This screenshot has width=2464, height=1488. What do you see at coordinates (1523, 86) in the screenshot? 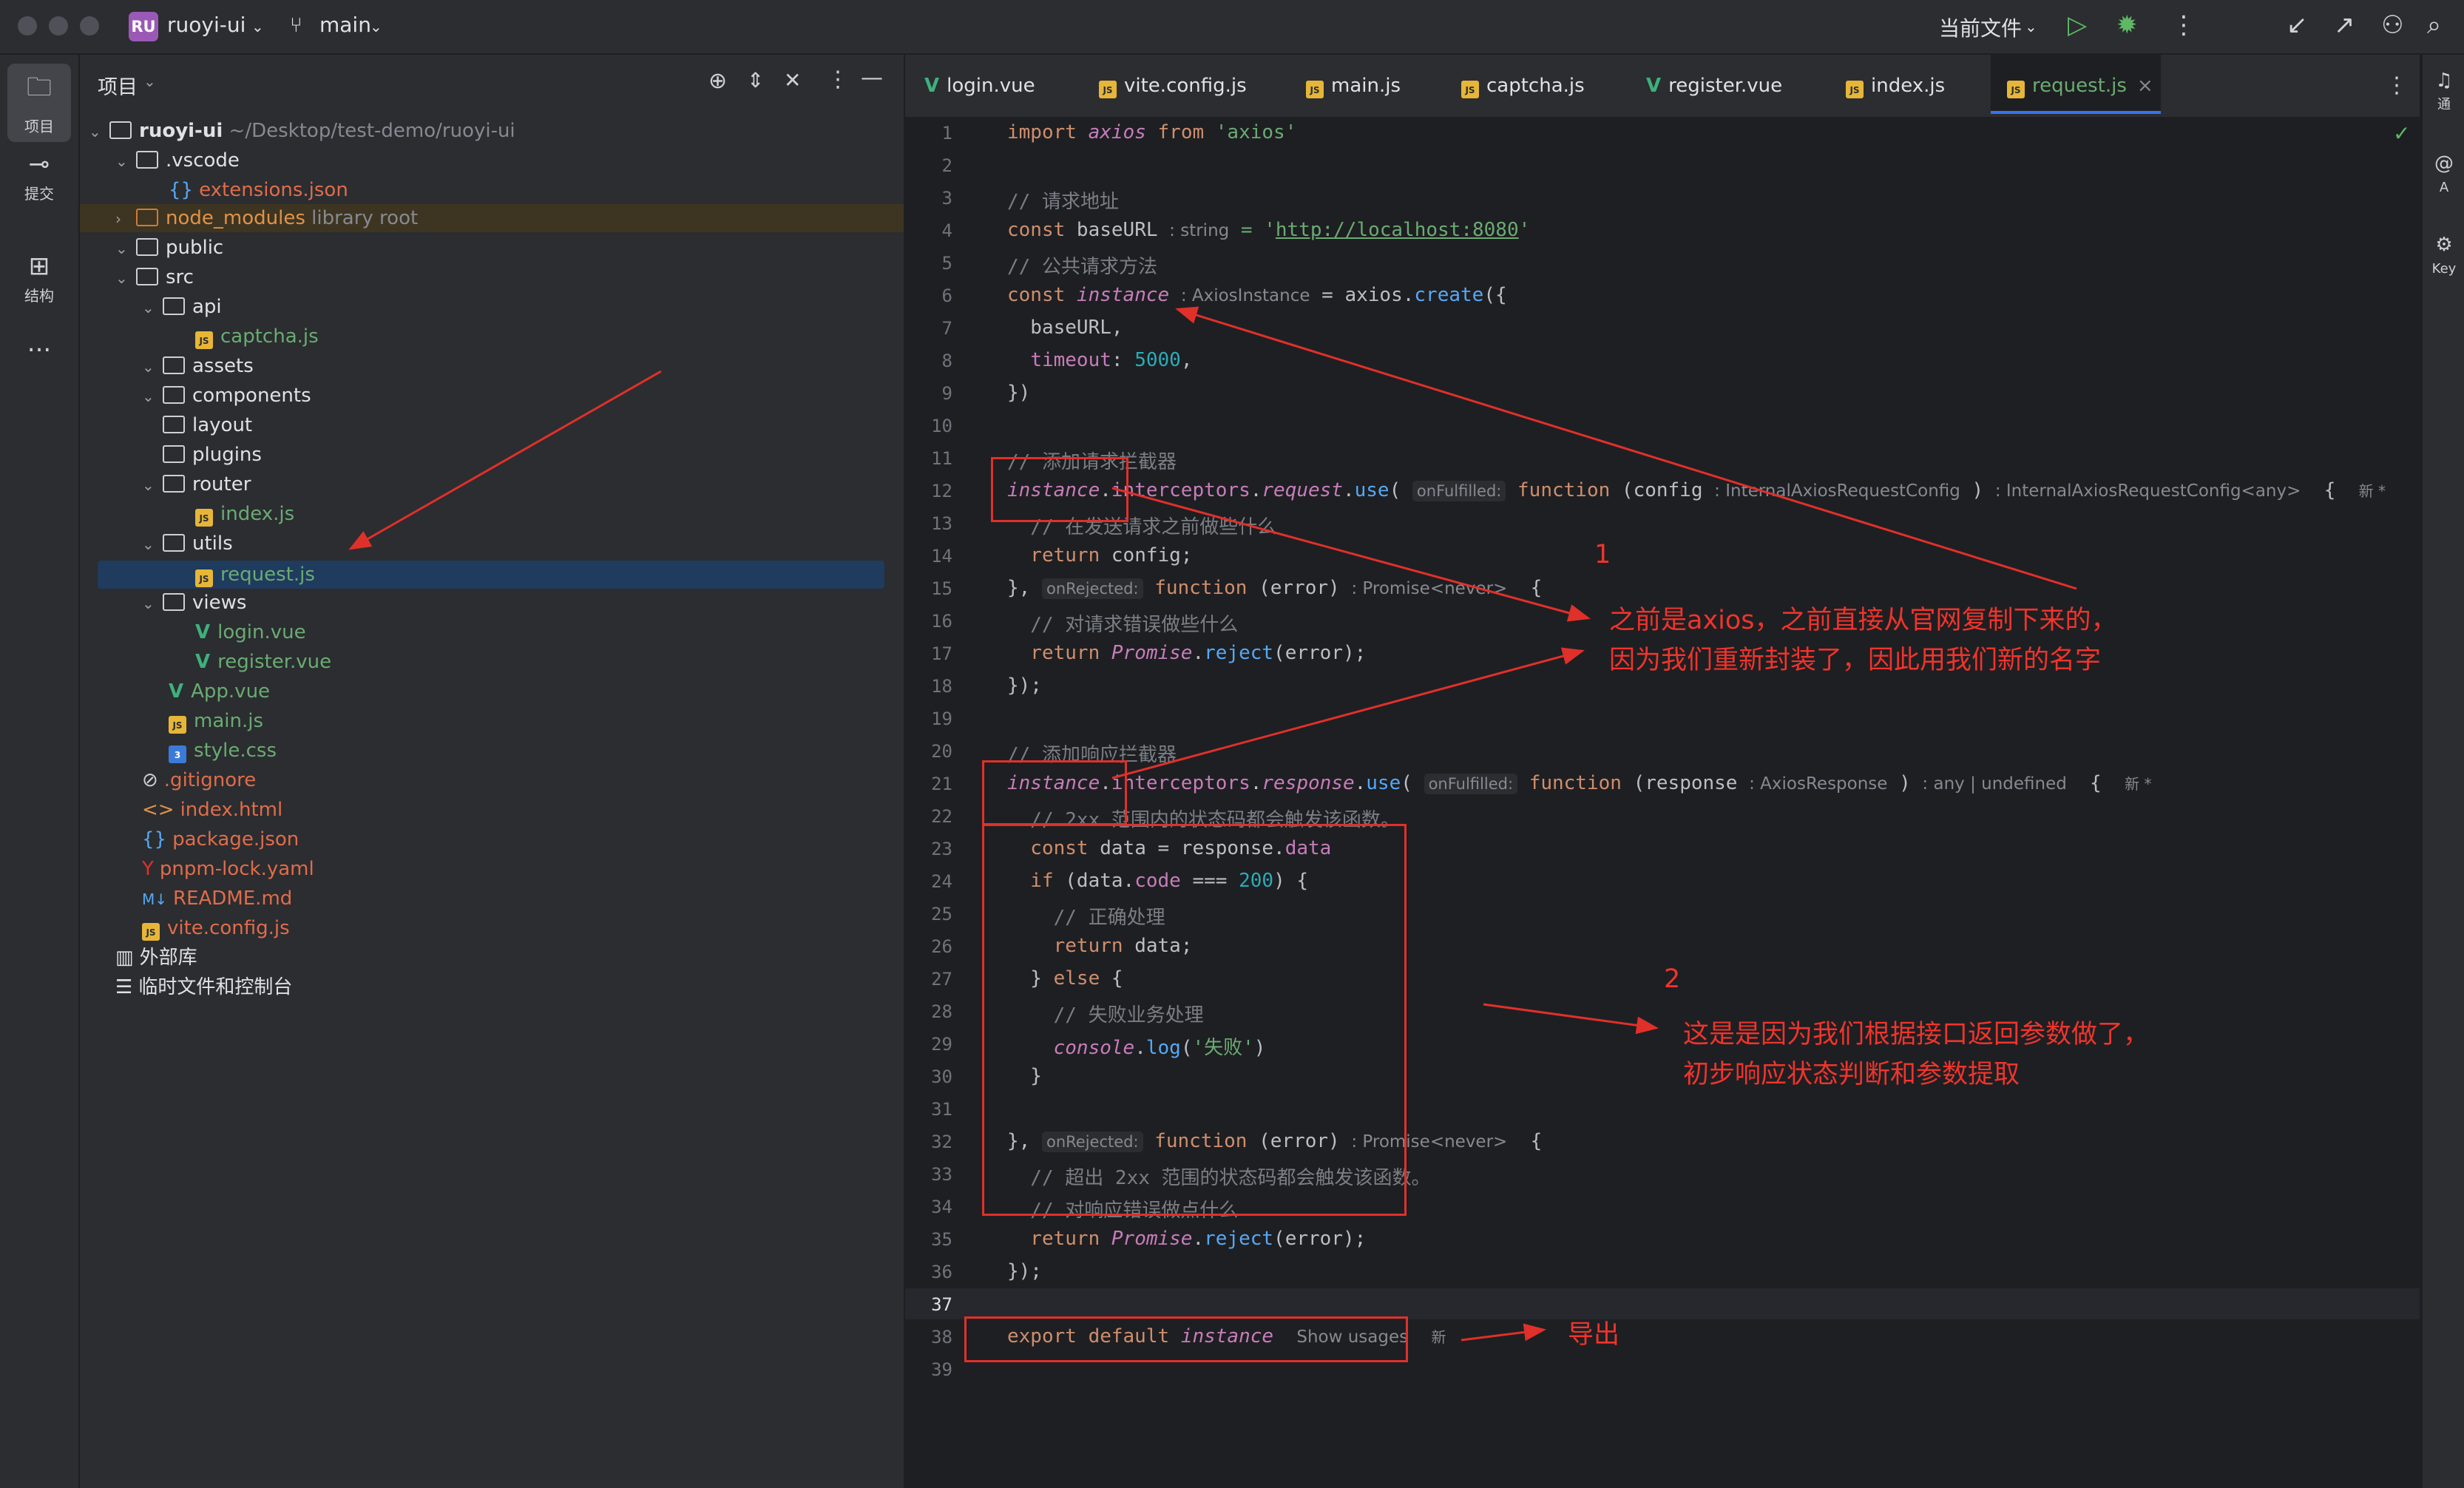
I see `tab-captcha-js: JS captcha.js` at bounding box center [1523, 86].